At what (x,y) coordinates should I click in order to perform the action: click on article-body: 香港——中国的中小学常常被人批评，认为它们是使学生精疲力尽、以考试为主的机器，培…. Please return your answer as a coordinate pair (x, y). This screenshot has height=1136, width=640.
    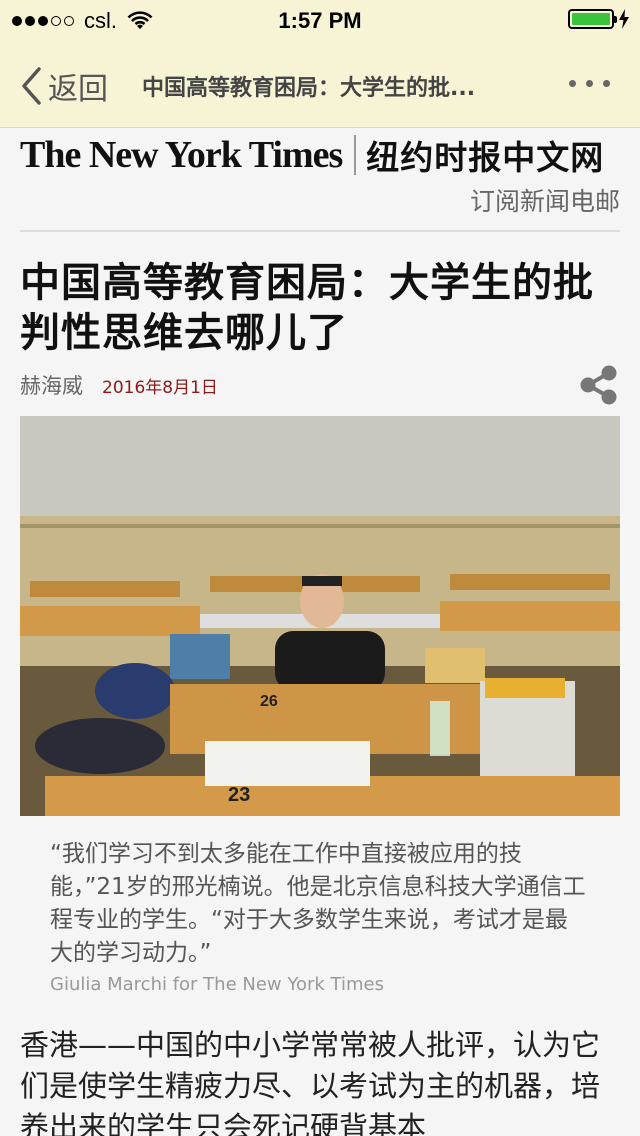
    Looking at the image, I should click on (310, 1082).